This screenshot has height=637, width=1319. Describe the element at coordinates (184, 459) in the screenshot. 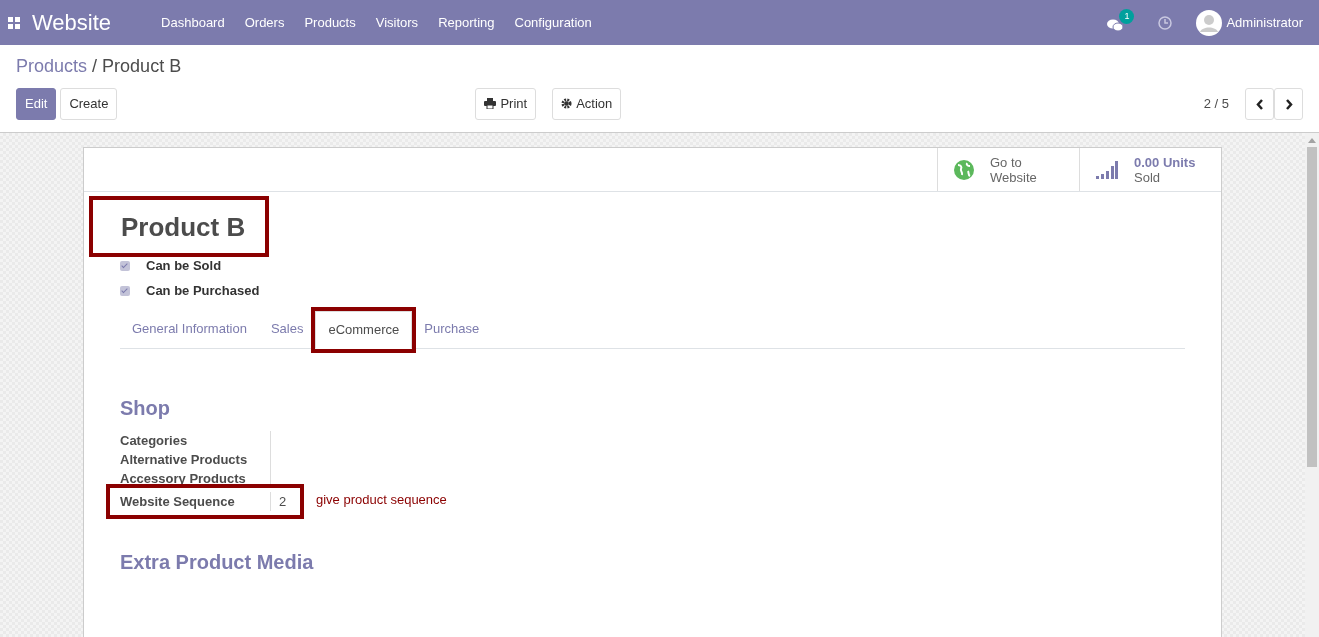

I see `field-label: Alternative Products` at that location.